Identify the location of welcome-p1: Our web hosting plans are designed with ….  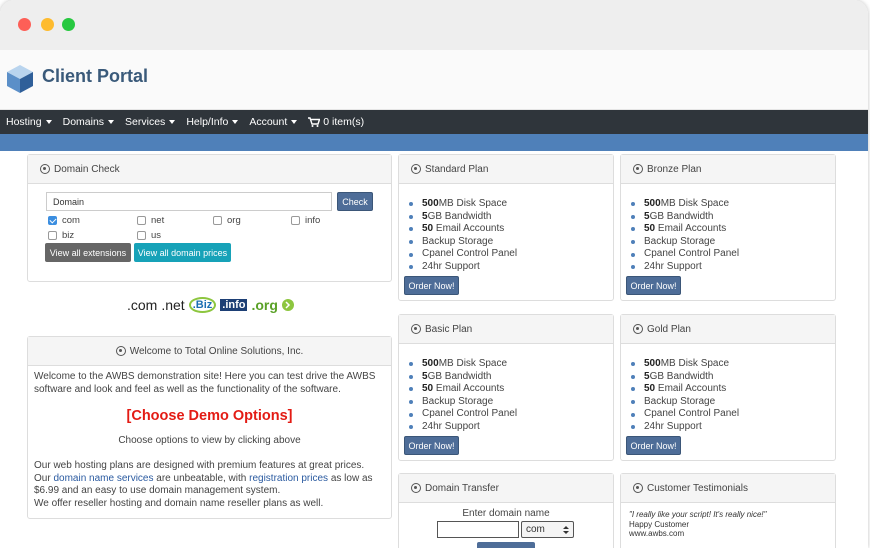
(199, 465).